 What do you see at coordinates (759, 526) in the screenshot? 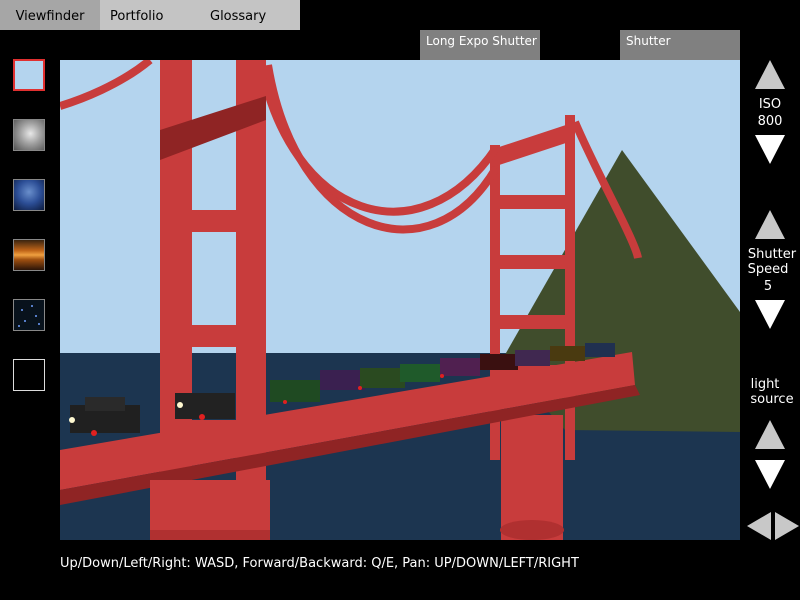
I see `pan-left-arrow-icon` at bounding box center [759, 526].